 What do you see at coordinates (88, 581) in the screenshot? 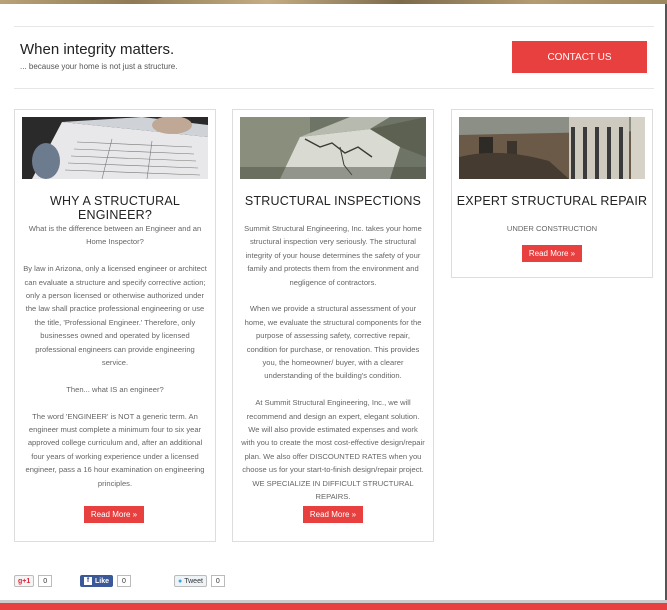
I see `facebook-icon: f` at bounding box center [88, 581].